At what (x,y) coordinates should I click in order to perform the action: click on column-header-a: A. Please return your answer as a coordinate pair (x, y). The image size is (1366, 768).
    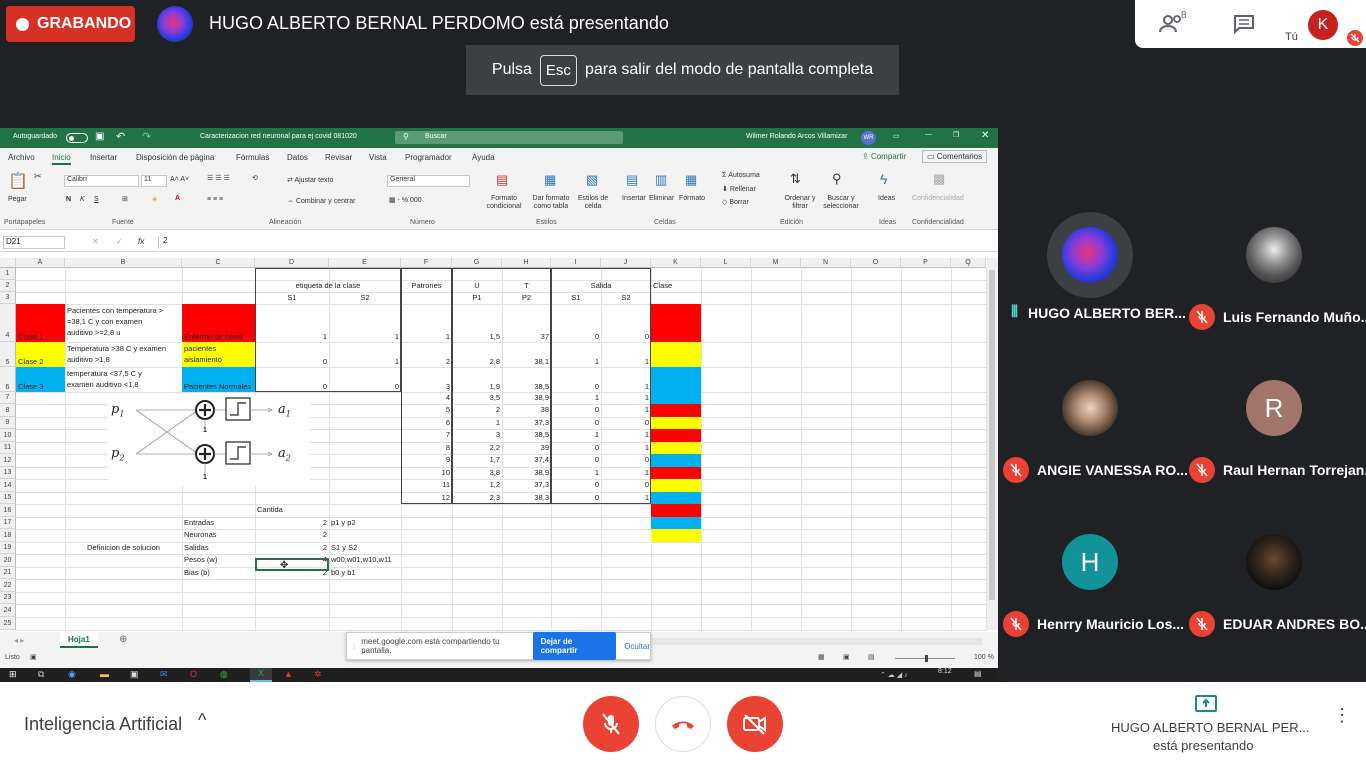
    Looking at the image, I should click on (40, 263).